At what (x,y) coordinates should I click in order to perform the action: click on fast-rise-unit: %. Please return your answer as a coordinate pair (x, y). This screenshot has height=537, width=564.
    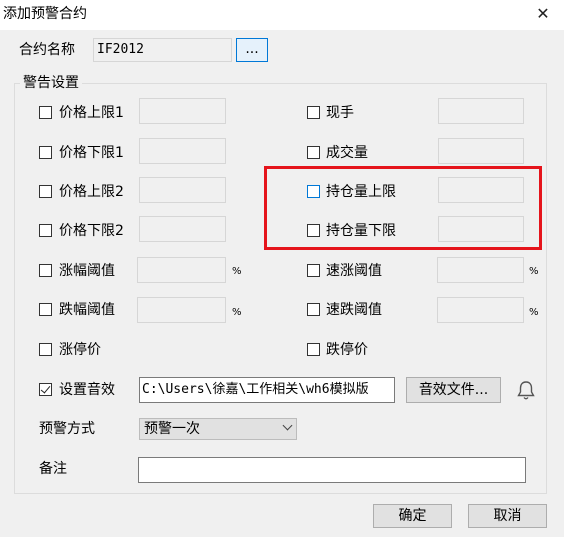
    Looking at the image, I should click on (534, 271).